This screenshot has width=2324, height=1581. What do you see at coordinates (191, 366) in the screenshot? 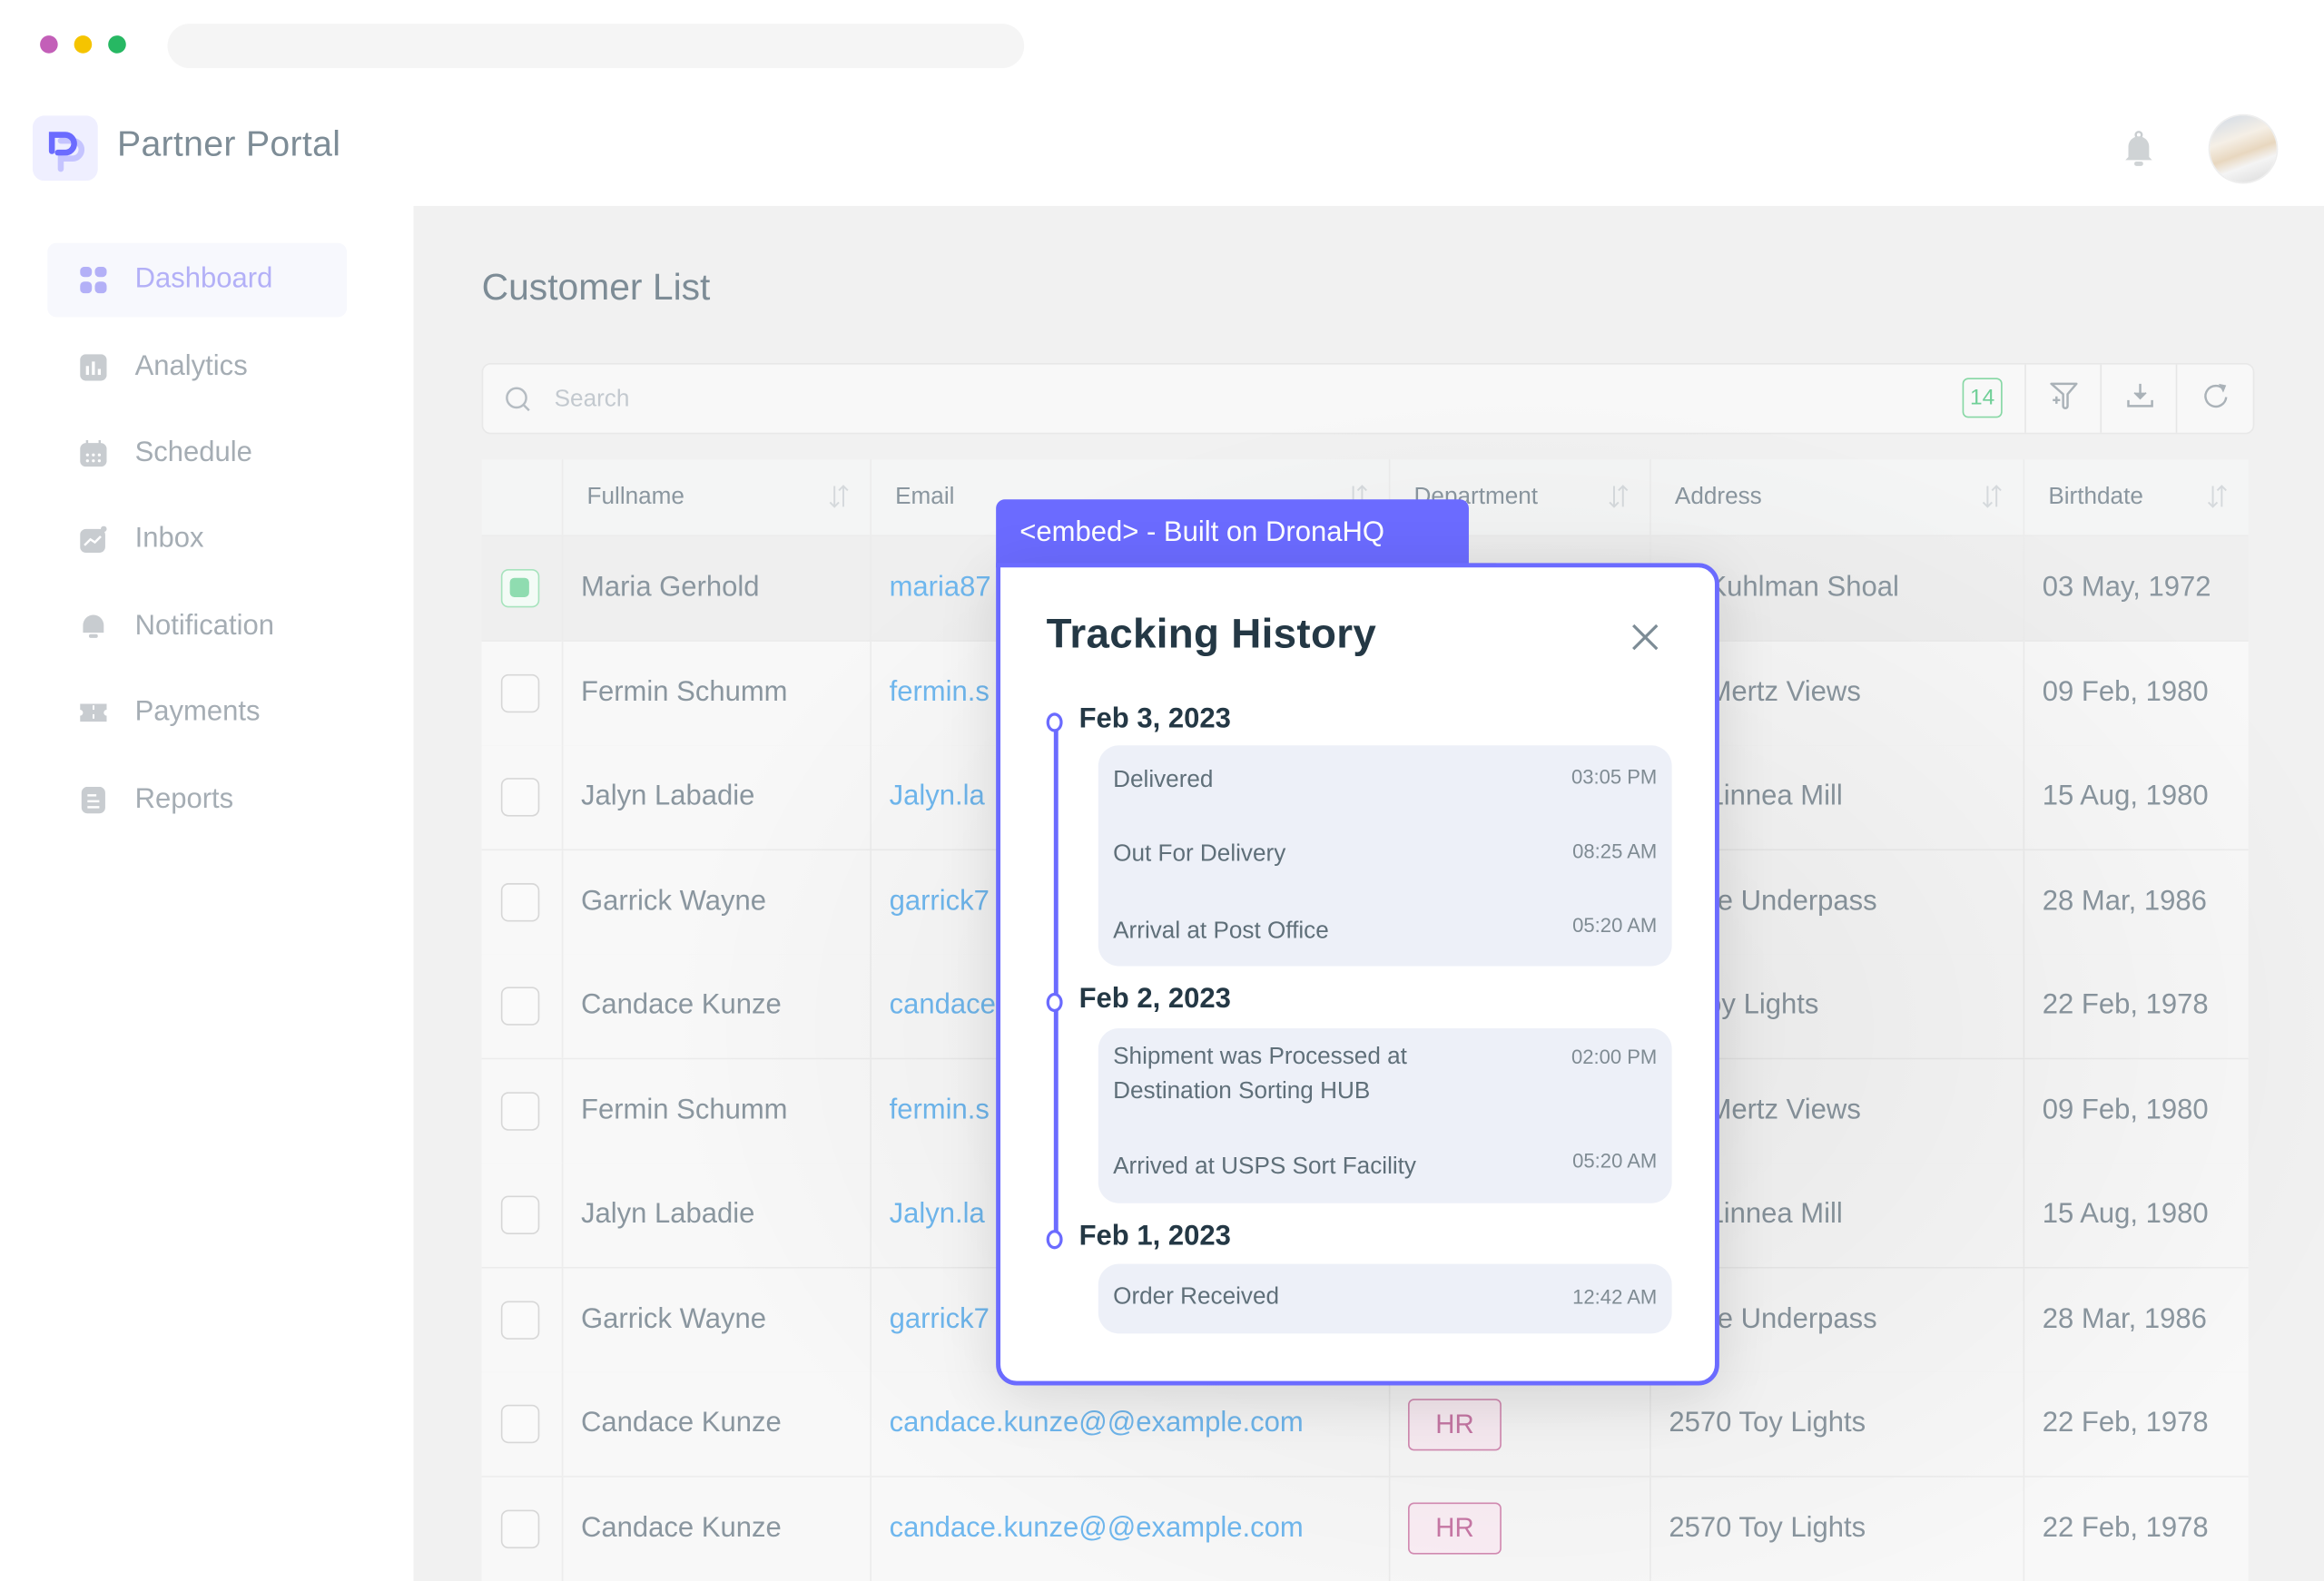
I see `sidebar-item-label: Analytics` at bounding box center [191, 366].